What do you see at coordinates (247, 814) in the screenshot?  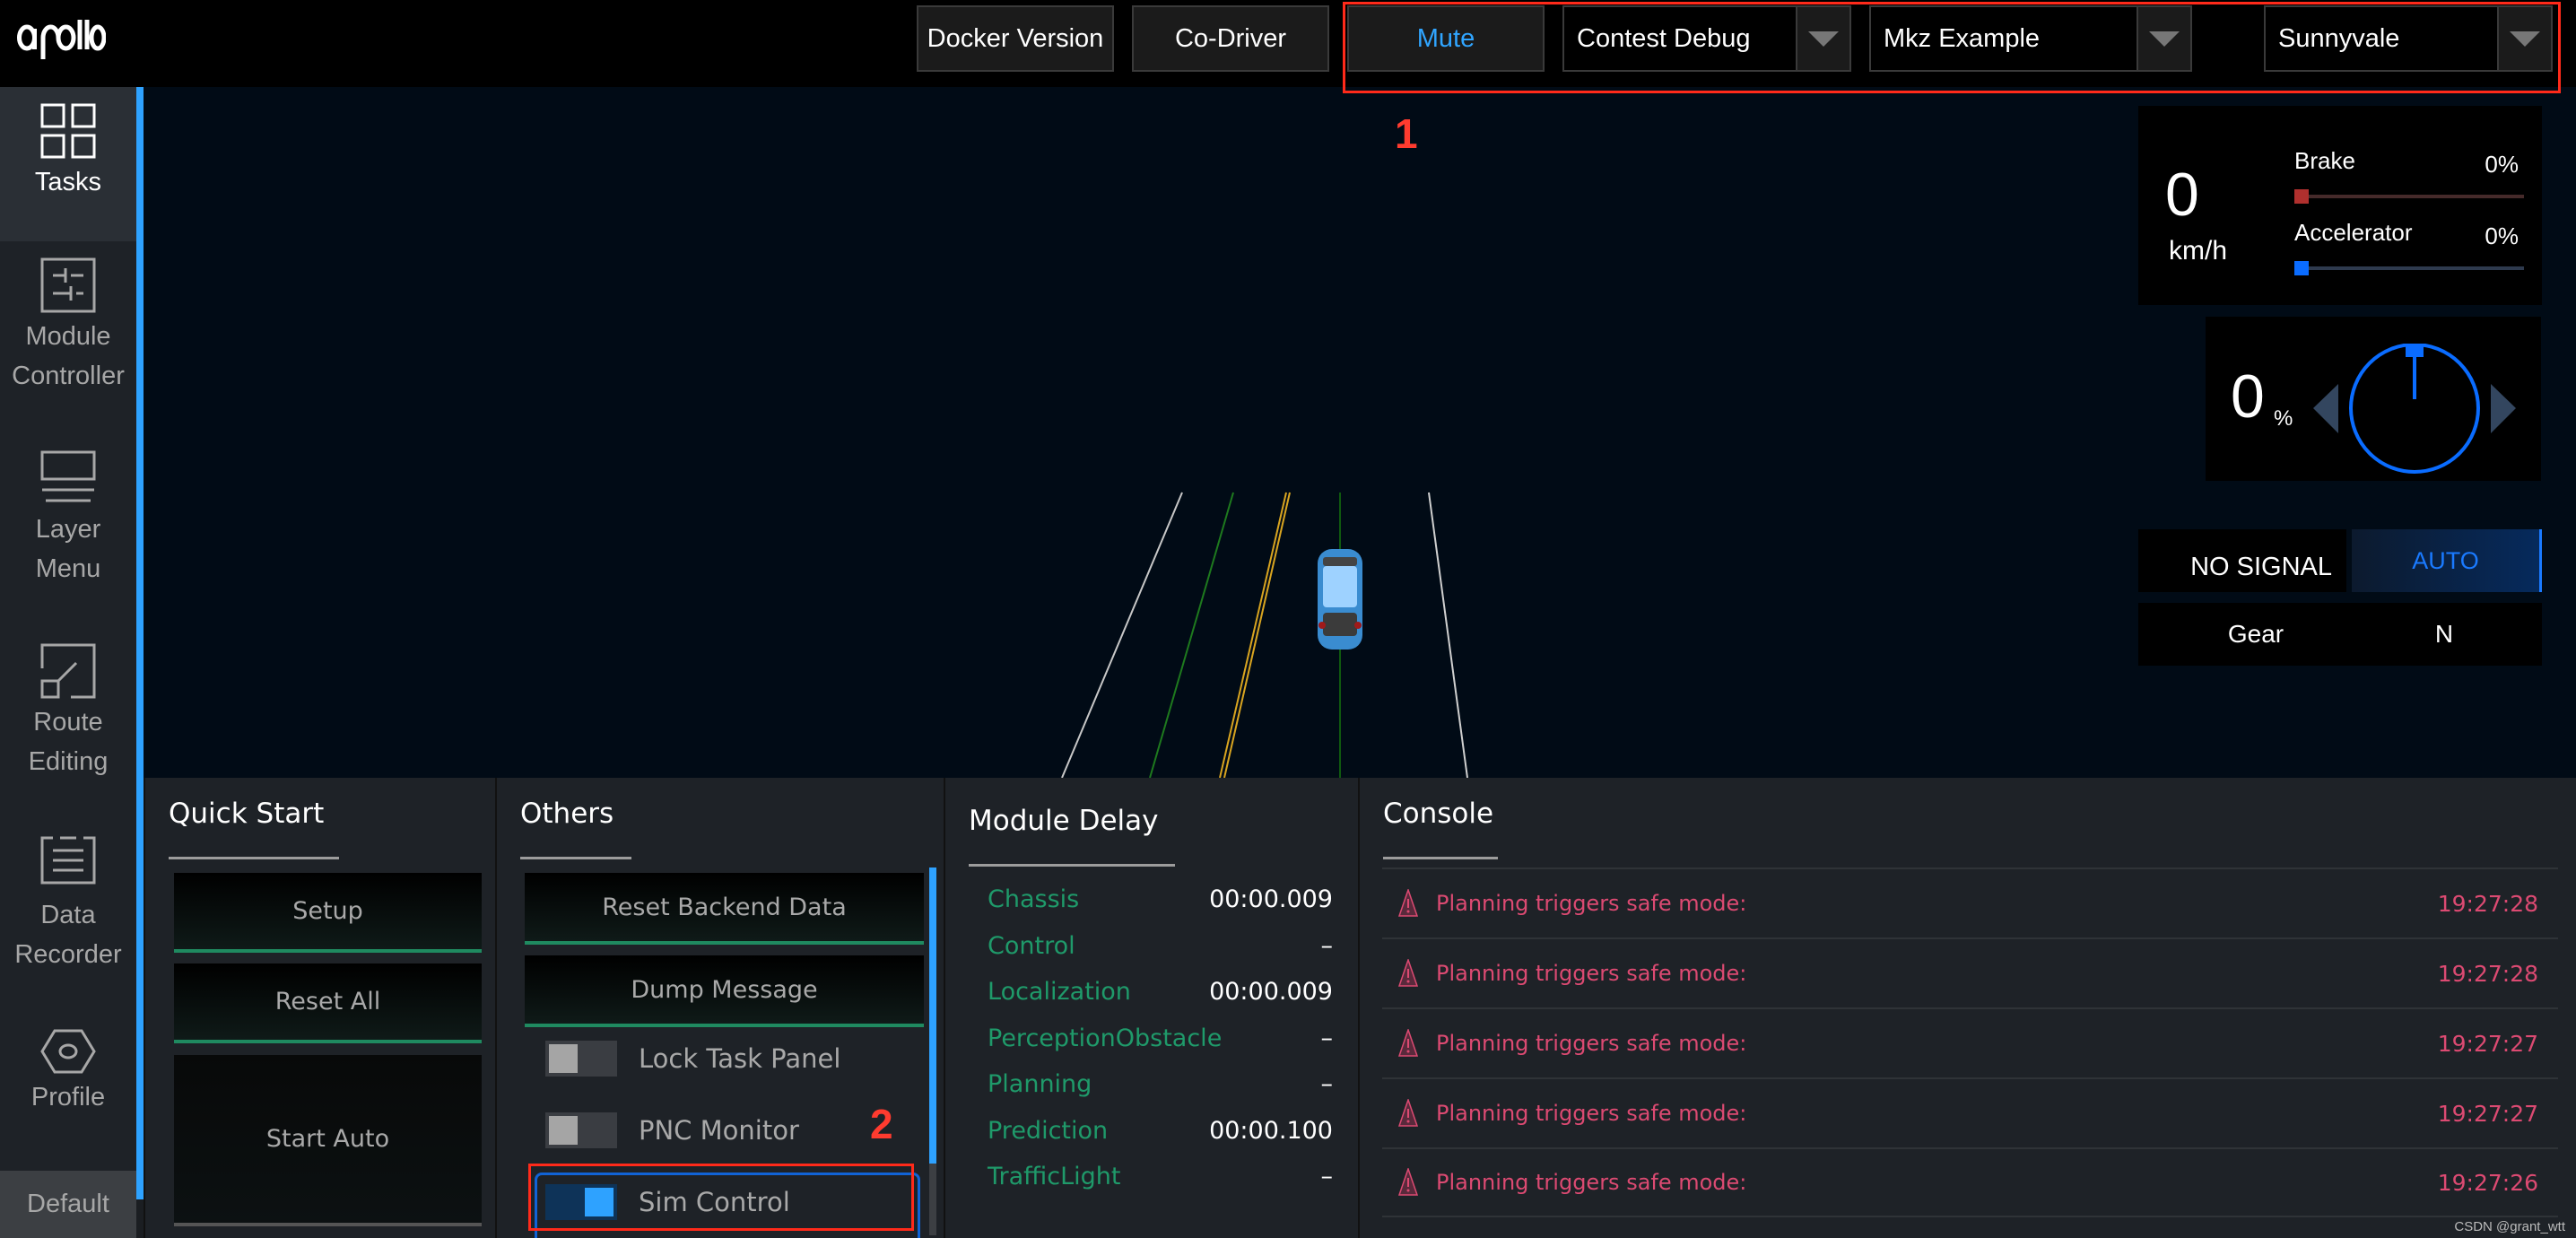 I see `panel-title: Quick Start` at bounding box center [247, 814].